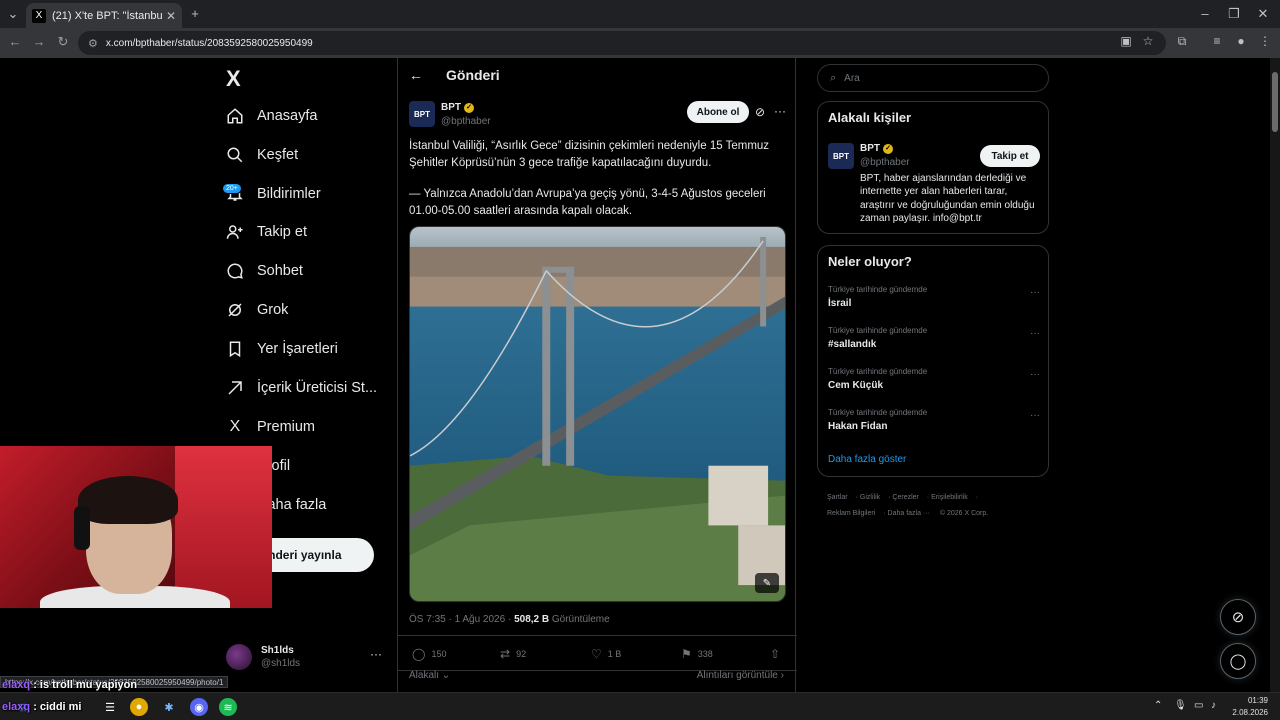  Describe the element at coordinates (1263, 14) in the screenshot. I see `close-window-icon: ✕` at that location.